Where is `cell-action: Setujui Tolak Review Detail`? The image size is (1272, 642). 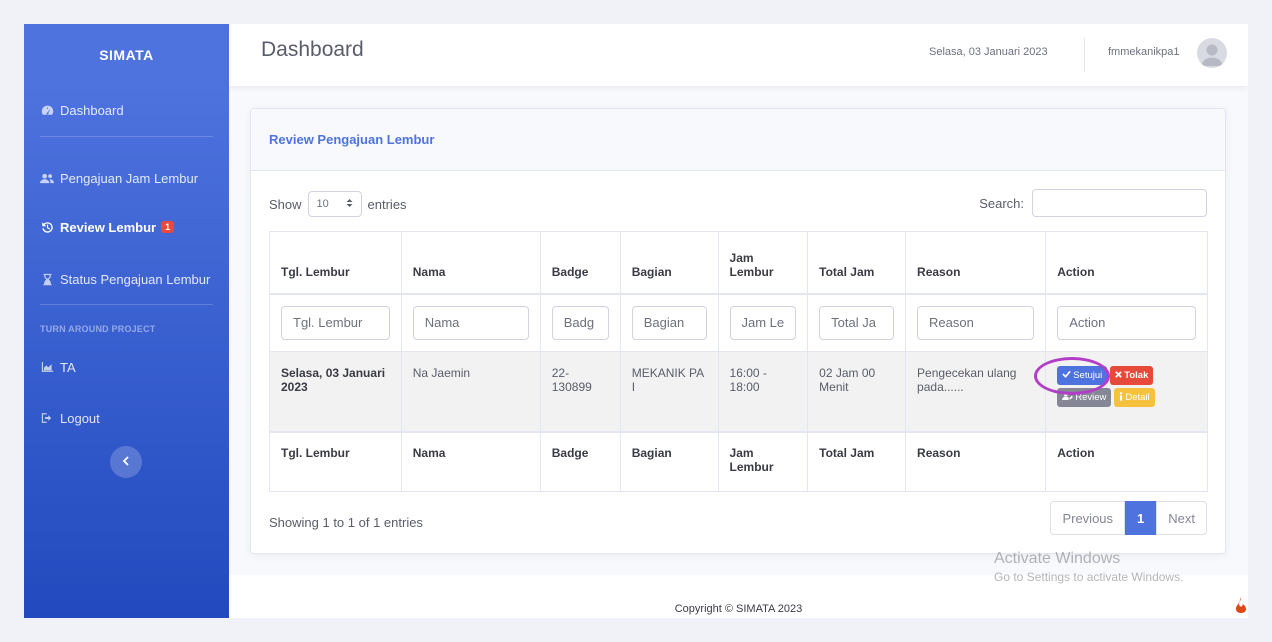 cell-action: Setujui Tolak Review Detail is located at coordinates (1126, 391).